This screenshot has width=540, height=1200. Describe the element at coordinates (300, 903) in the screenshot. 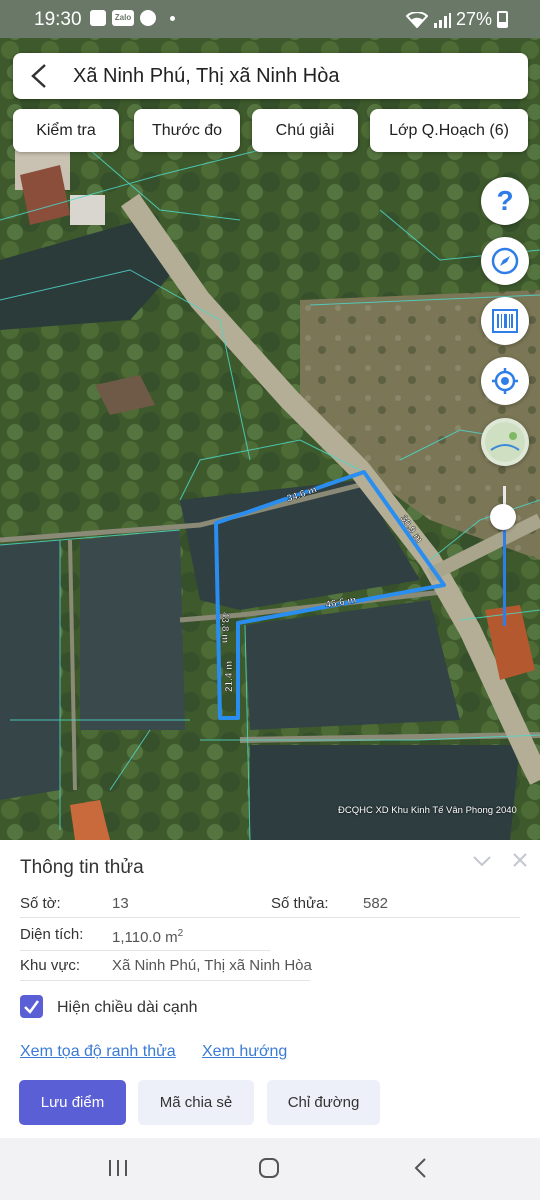

I see `parcel-number-label: Số thửa:` at that location.